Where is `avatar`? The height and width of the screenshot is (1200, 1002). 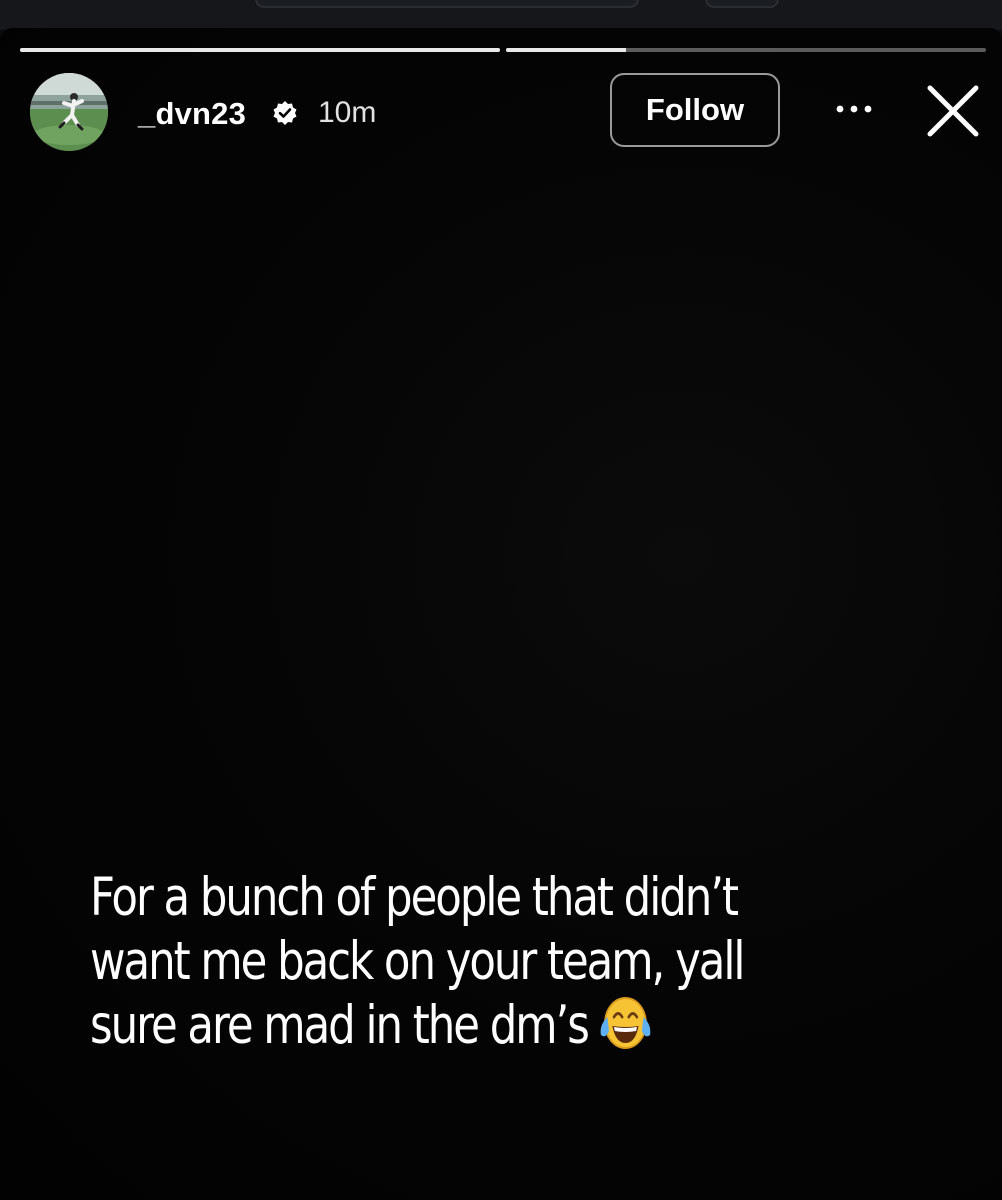
avatar is located at coordinates (69, 112).